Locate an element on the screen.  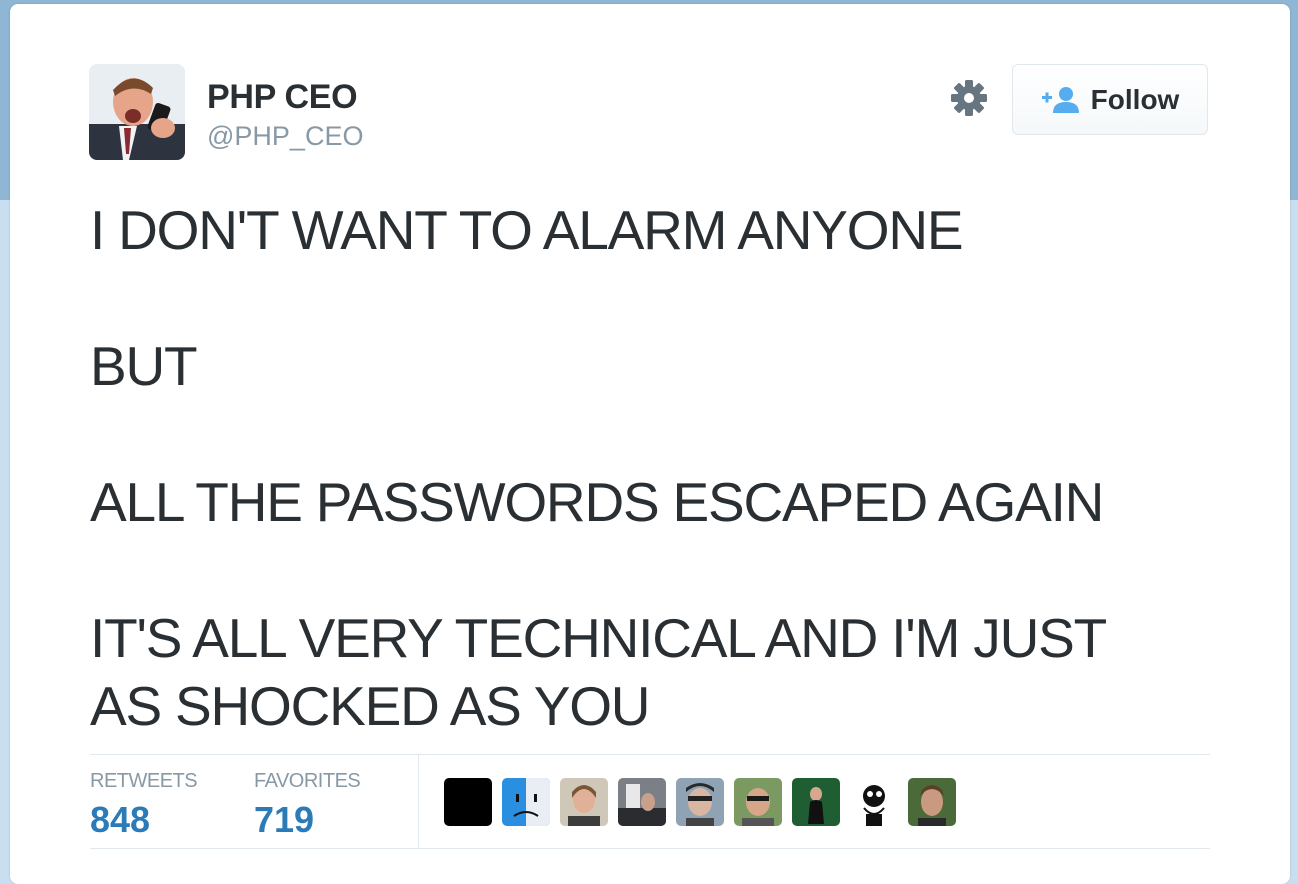
tweet-line: BUT is located at coordinates (144, 366).